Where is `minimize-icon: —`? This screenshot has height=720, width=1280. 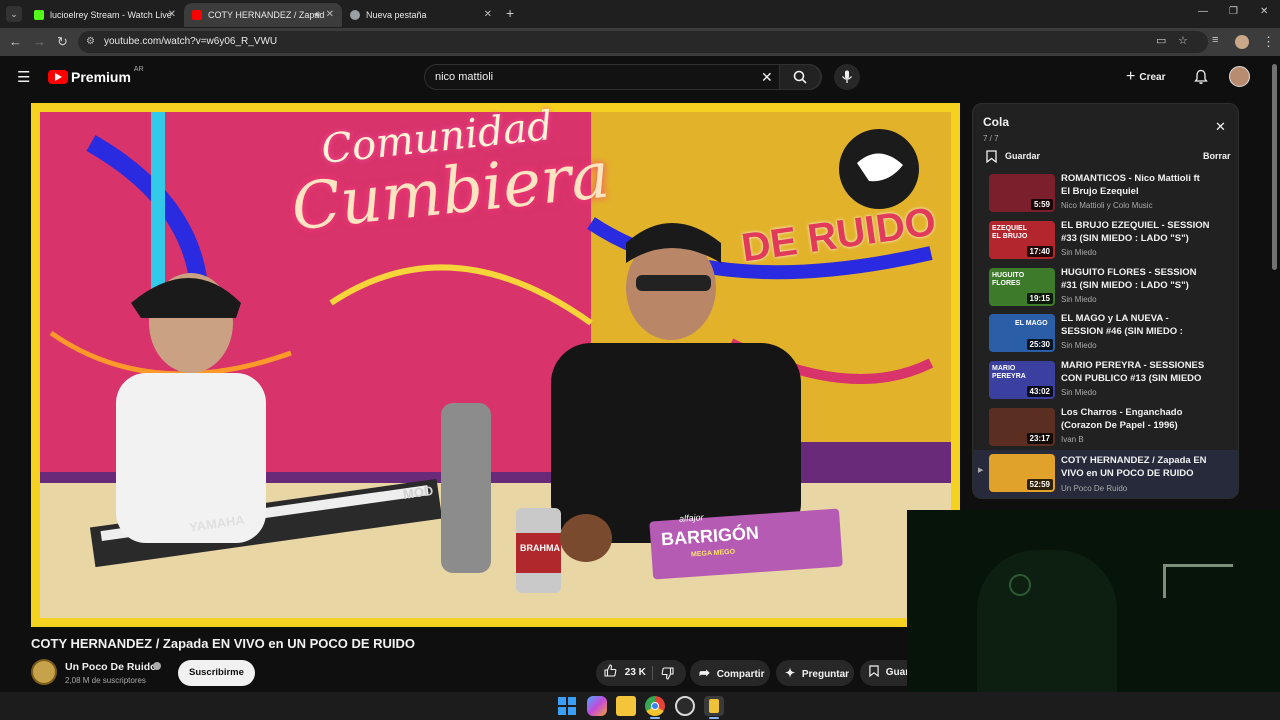 minimize-icon: — is located at coordinates (1203, 11).